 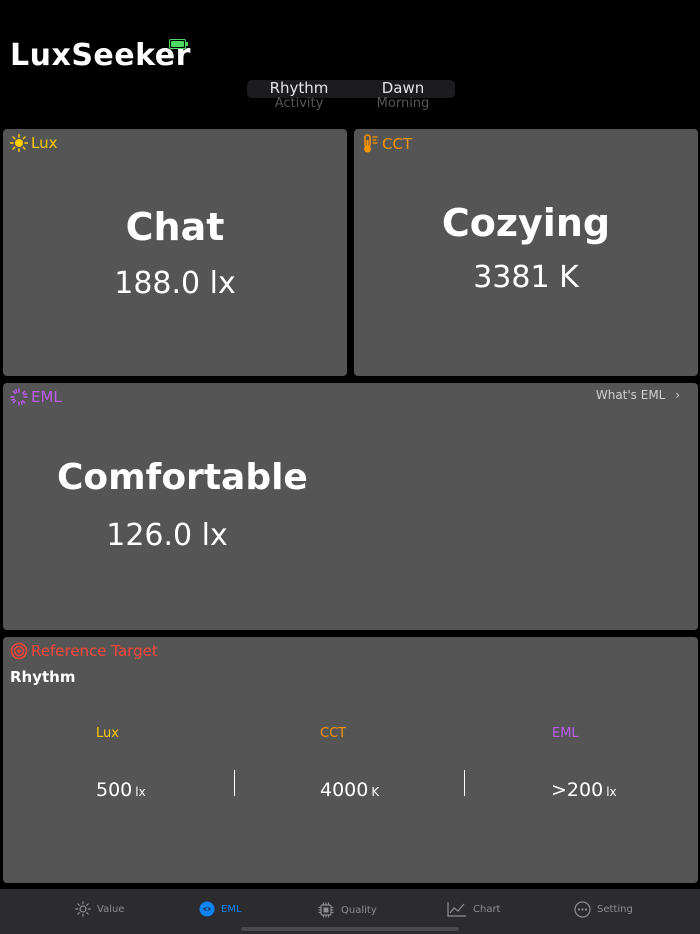 What do you see at coordinates (526, 252) in the screenshot?
I see `cct-card: CCT Cozying 3381 K` at bounding box center [526, 252].